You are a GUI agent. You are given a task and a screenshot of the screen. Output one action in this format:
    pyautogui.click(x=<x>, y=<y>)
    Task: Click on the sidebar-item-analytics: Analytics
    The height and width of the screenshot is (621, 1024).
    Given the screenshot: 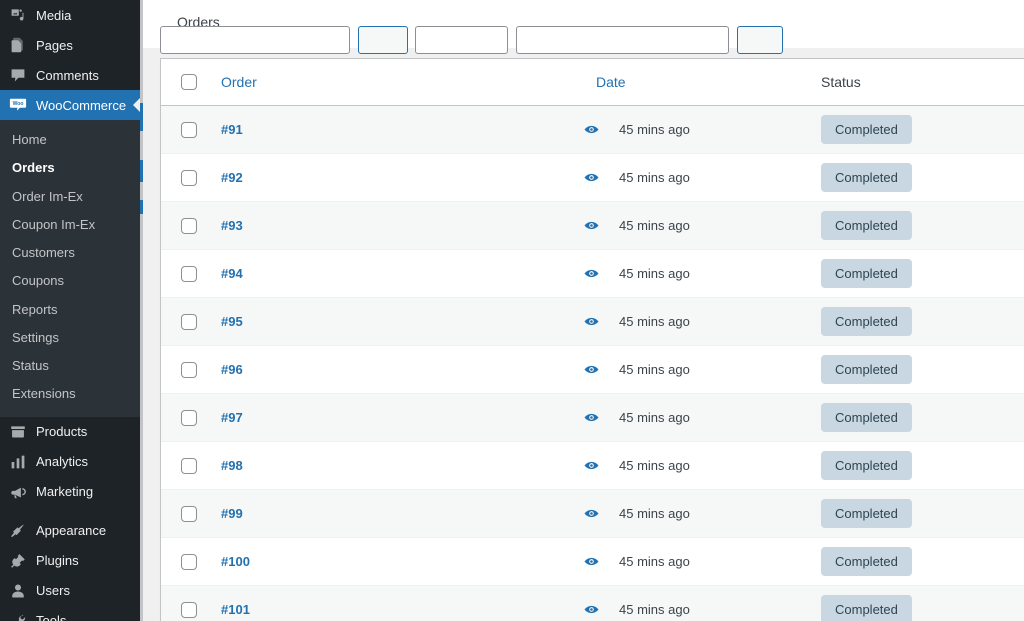 What is the action you would take?
    pyautogui.click(x=70, y=462)
    